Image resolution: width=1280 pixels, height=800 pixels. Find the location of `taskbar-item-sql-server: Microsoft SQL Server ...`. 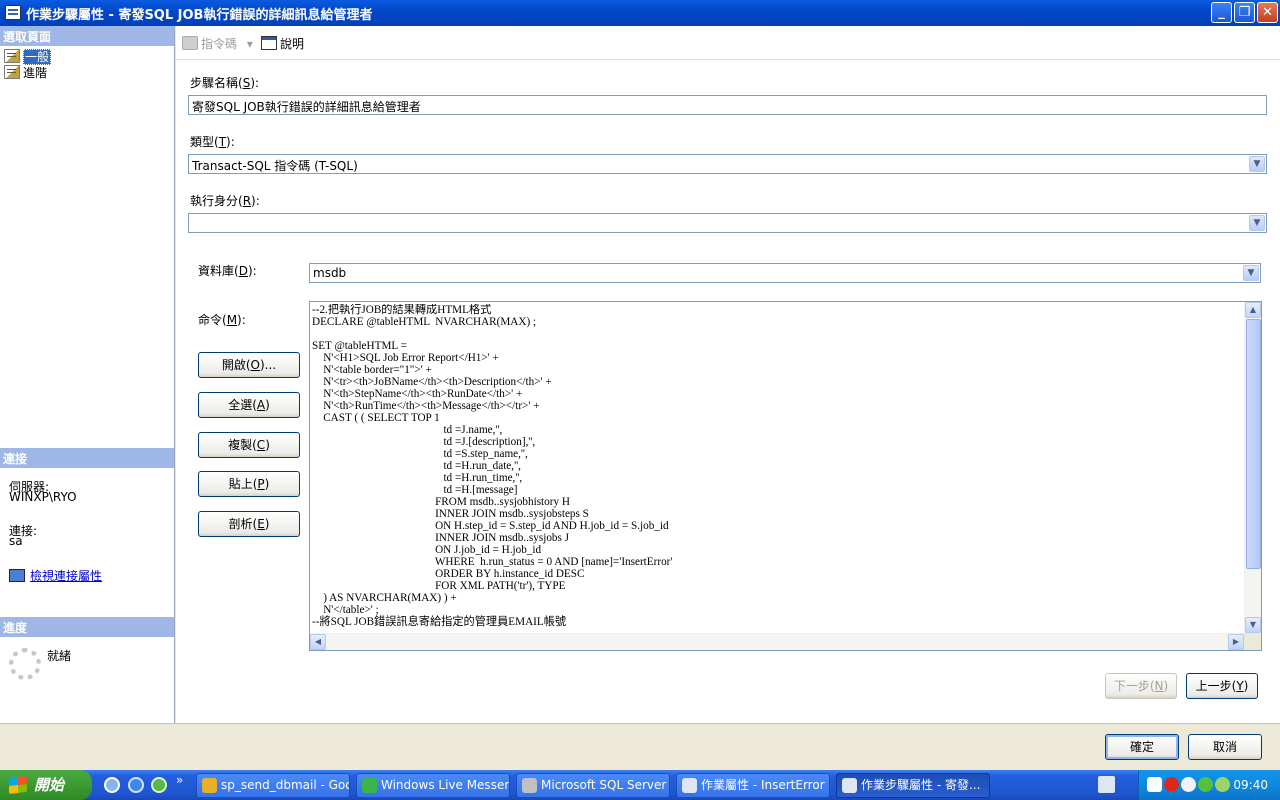

taskbar-item-sql-server: Microsoft SQL Server ... is located at coordinates (593, 785).